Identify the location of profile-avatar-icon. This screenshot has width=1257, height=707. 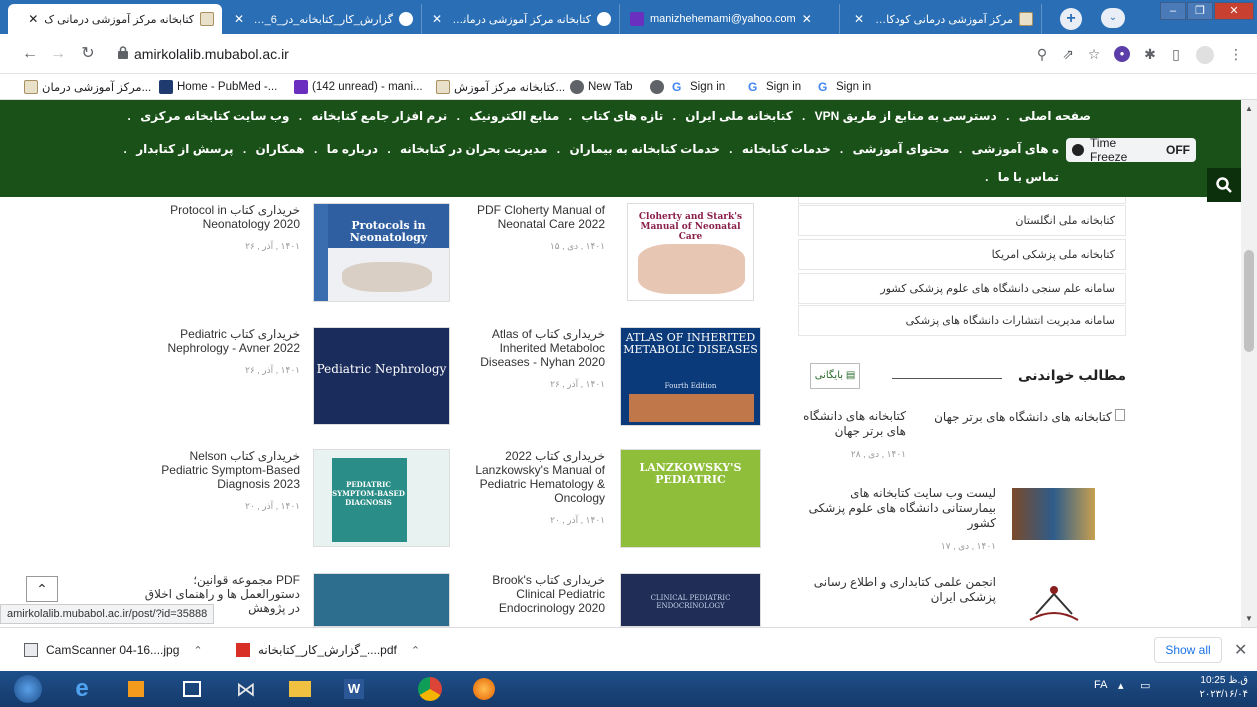
(1205, 55).